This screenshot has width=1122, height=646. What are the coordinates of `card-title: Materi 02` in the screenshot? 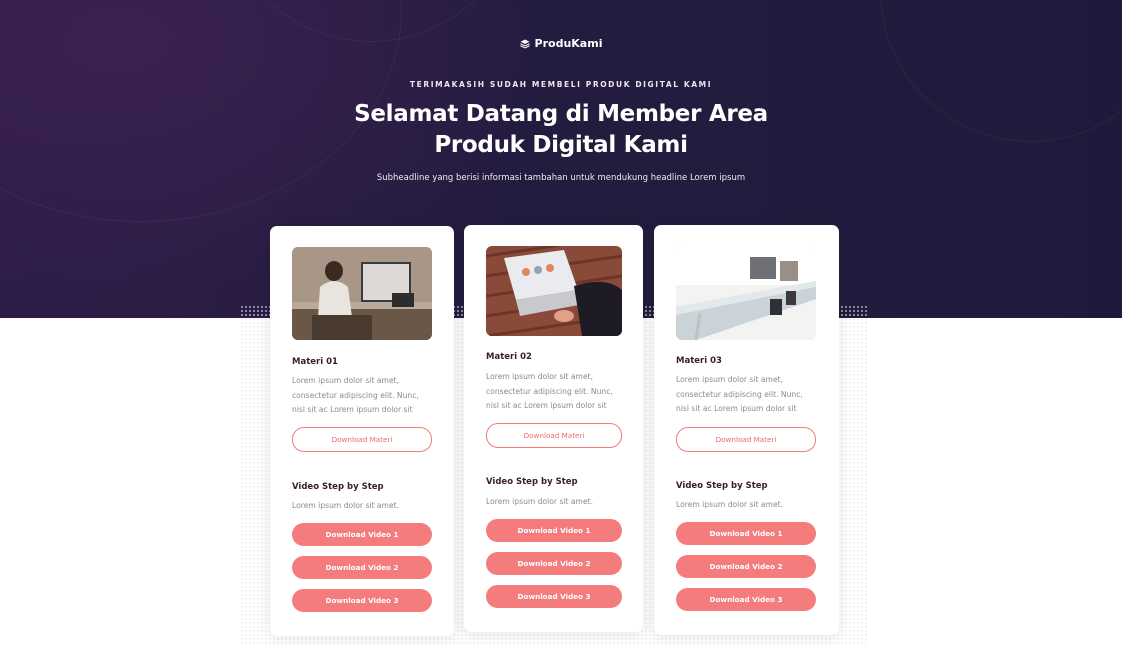 It's located at (509, 357).